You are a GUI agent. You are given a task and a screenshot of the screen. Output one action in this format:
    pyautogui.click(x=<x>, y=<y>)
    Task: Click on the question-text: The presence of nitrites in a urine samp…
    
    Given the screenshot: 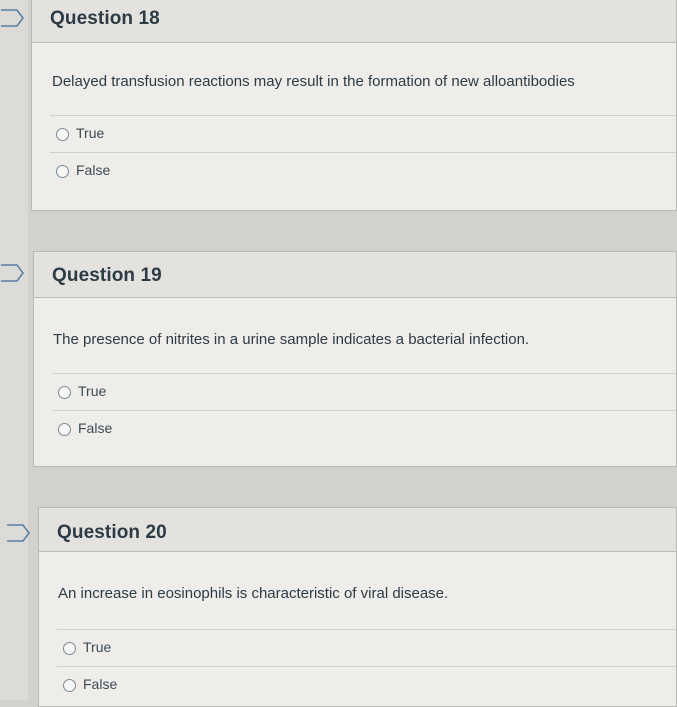 What is the action you would take?
    pyautogui.click(x=291, y=339)
    